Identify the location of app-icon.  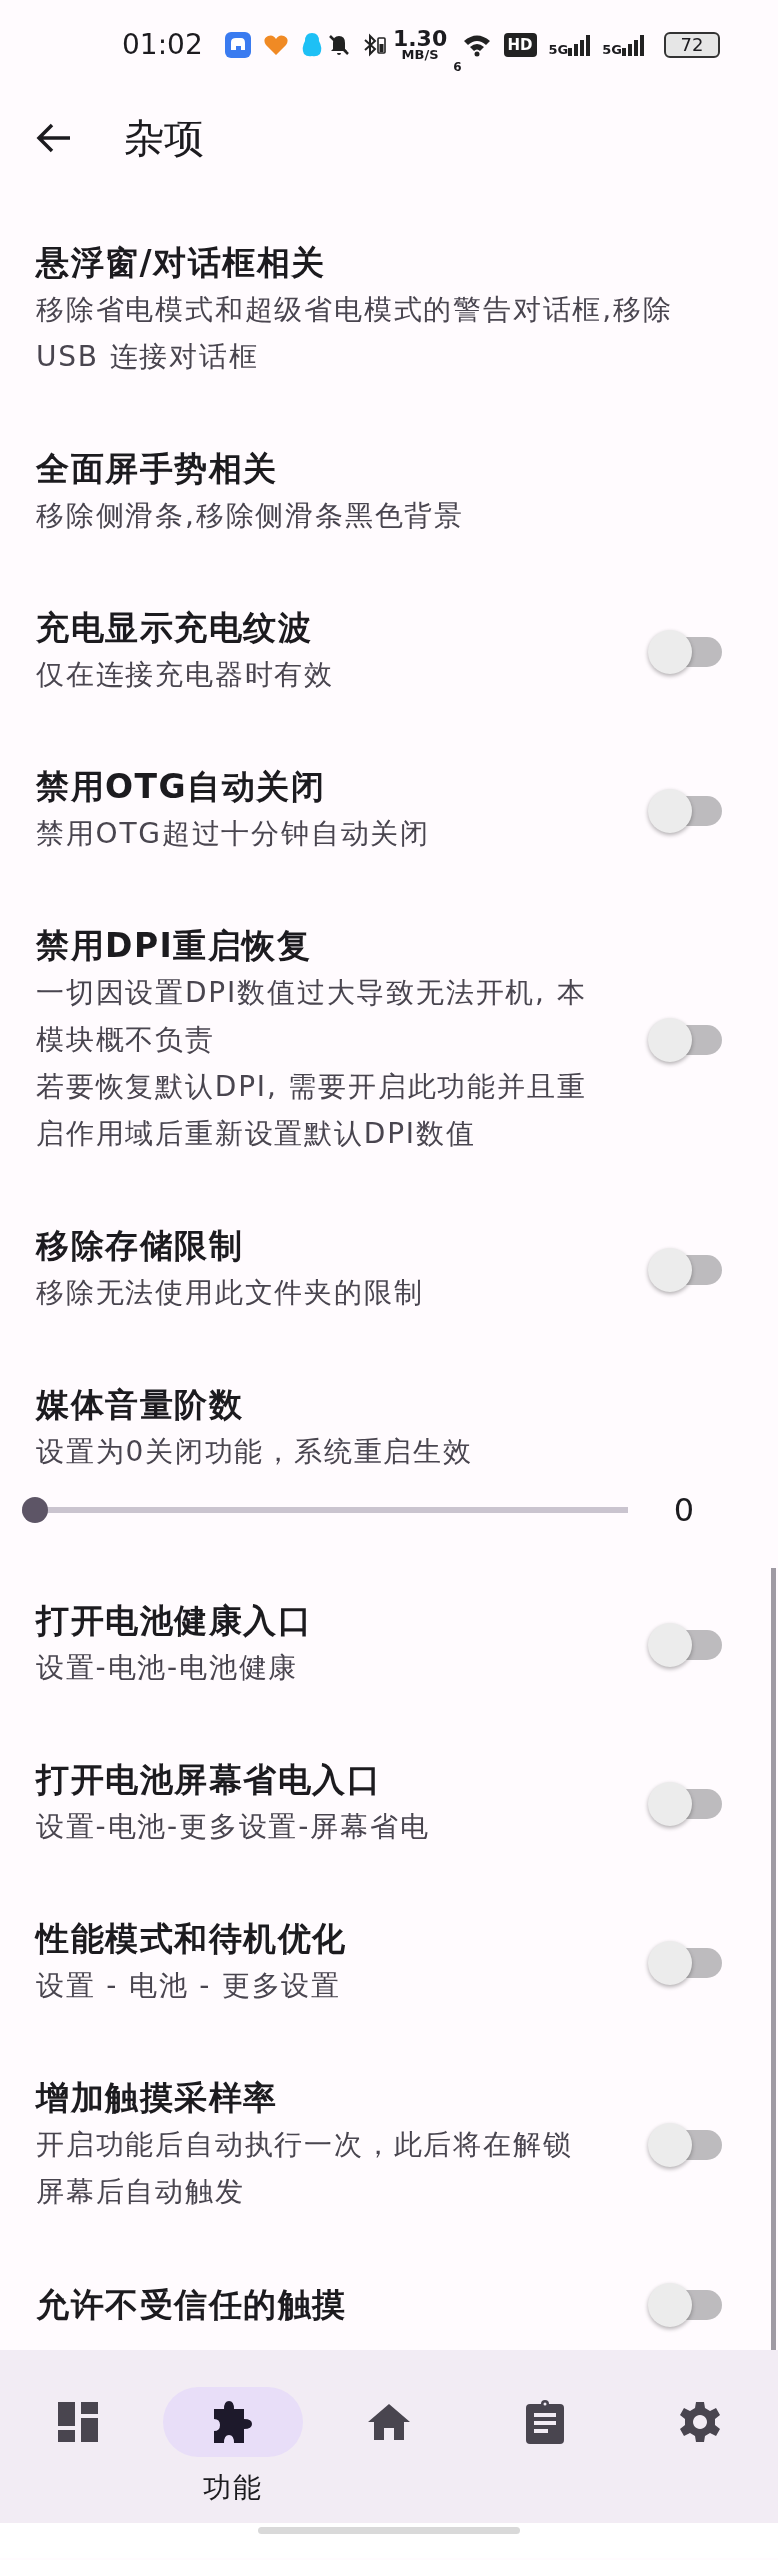
(237, 45).